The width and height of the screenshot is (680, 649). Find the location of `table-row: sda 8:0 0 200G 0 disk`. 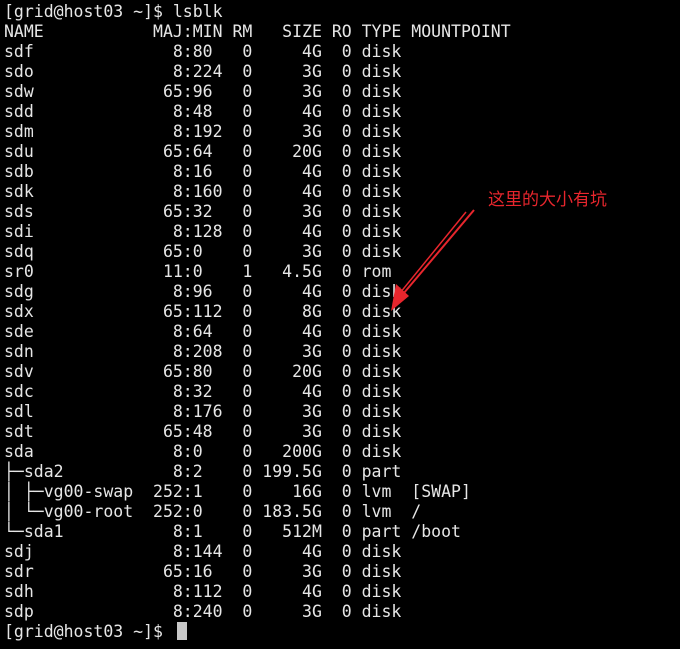

table-row: sda 8:0 0 200G 0 disk is located at coordinates (203, 451).